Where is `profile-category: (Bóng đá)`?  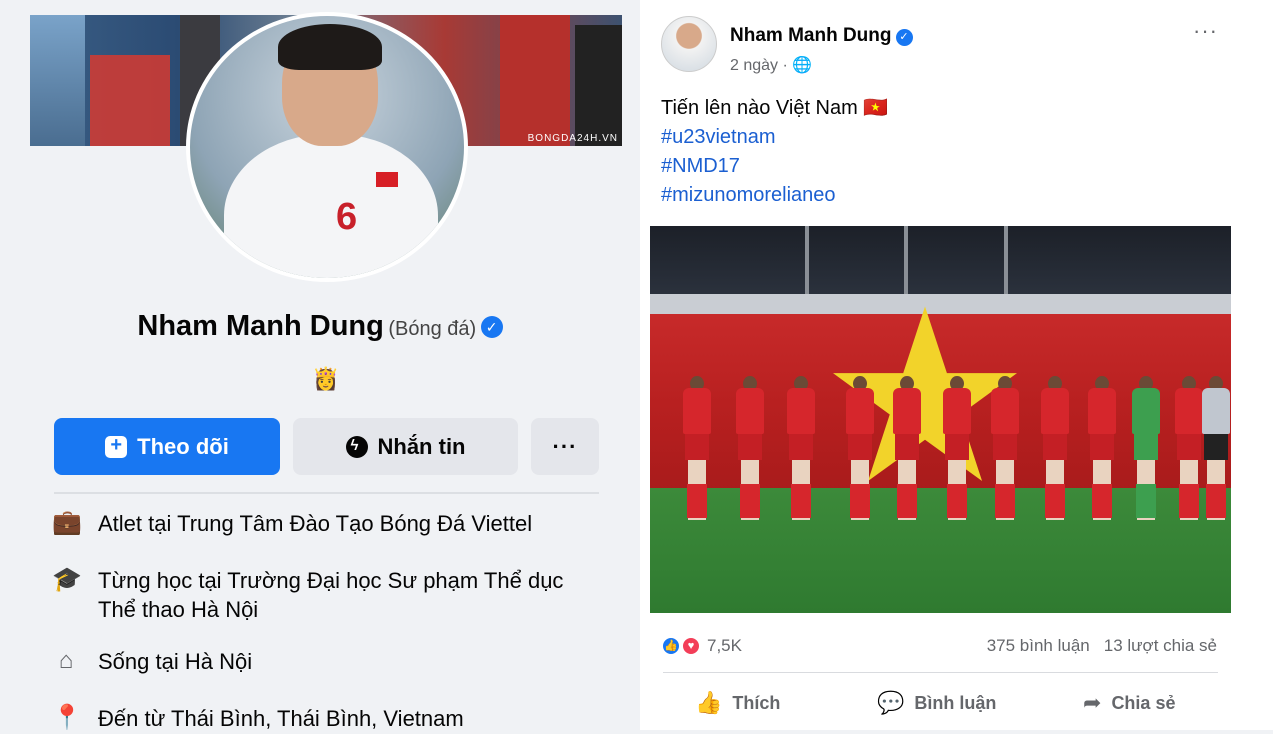 profile-category: (Bóng đá) is located at coordinates (432, 329).